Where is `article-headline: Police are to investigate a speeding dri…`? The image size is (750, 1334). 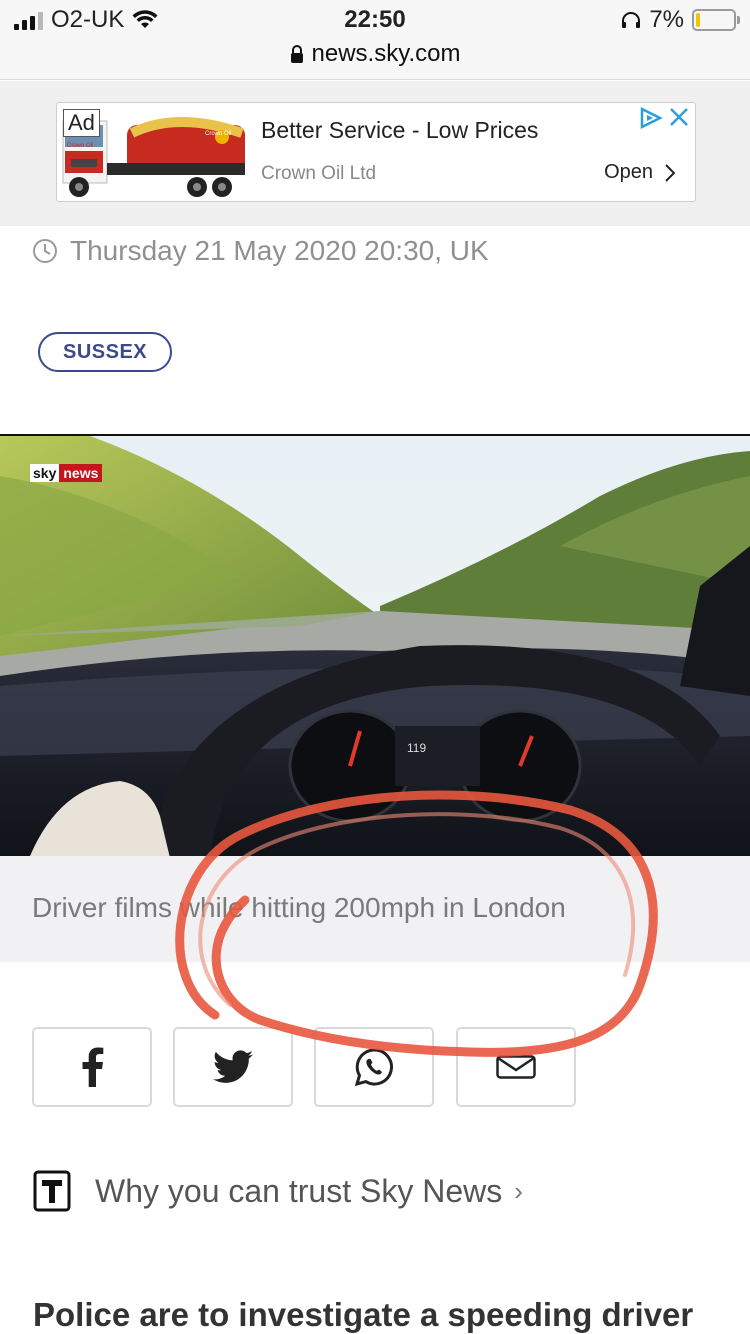
article-headline: Police are to investigate a speeding dri… is located at coordinates (363, 1314).